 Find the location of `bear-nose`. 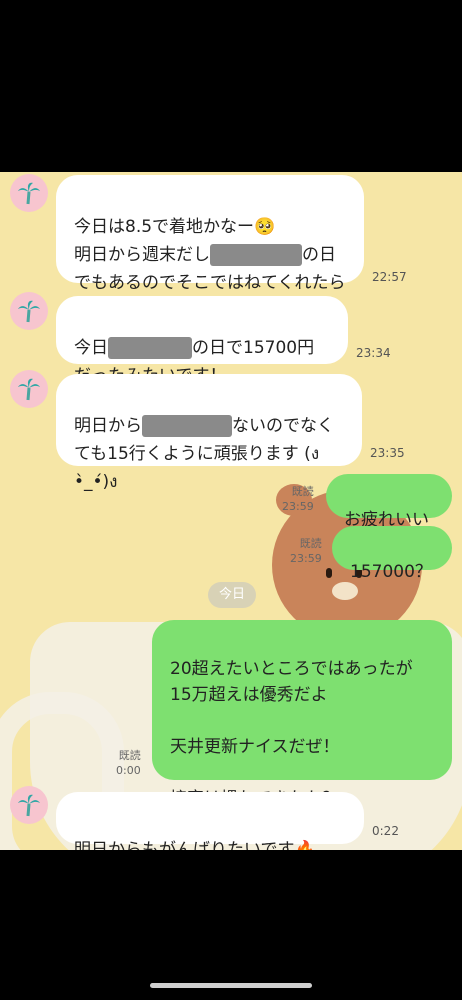

bear-nose is located at coordinates (345, 591).